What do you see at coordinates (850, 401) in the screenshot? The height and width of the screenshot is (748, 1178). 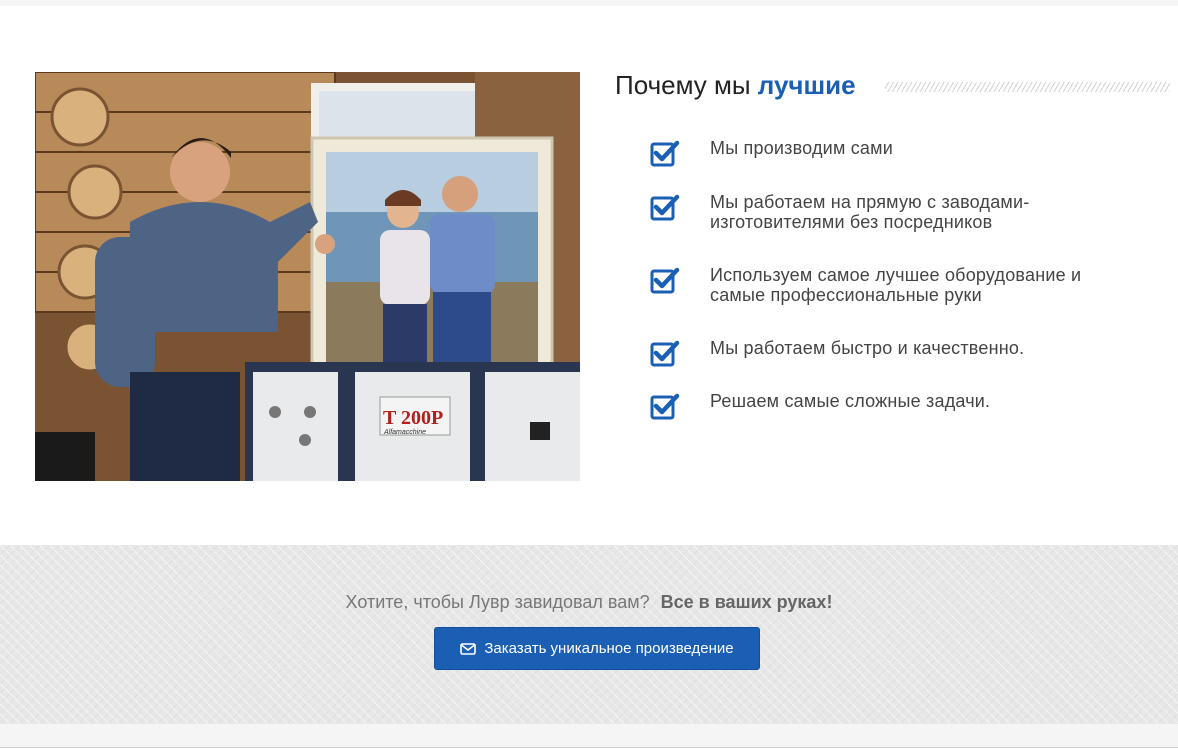 I see `feature-text: Решаем самые сложные задачи.` at bounding box center [850, 401].